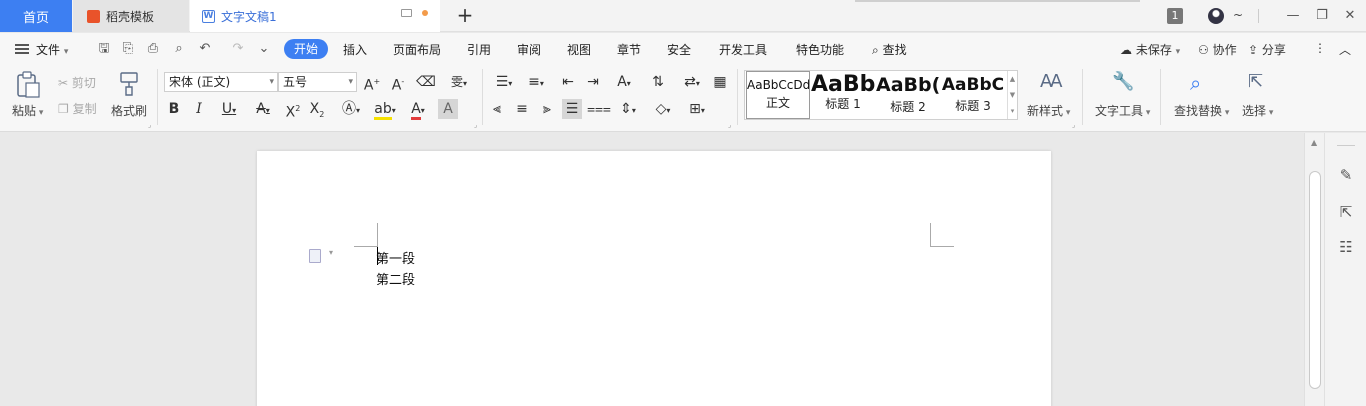 This screenshot has width=1366, height=406. Describe the element at coordinates (459, 82) in the screenshot. I see `phonetic-guide-icon: 雯▾` at that location.